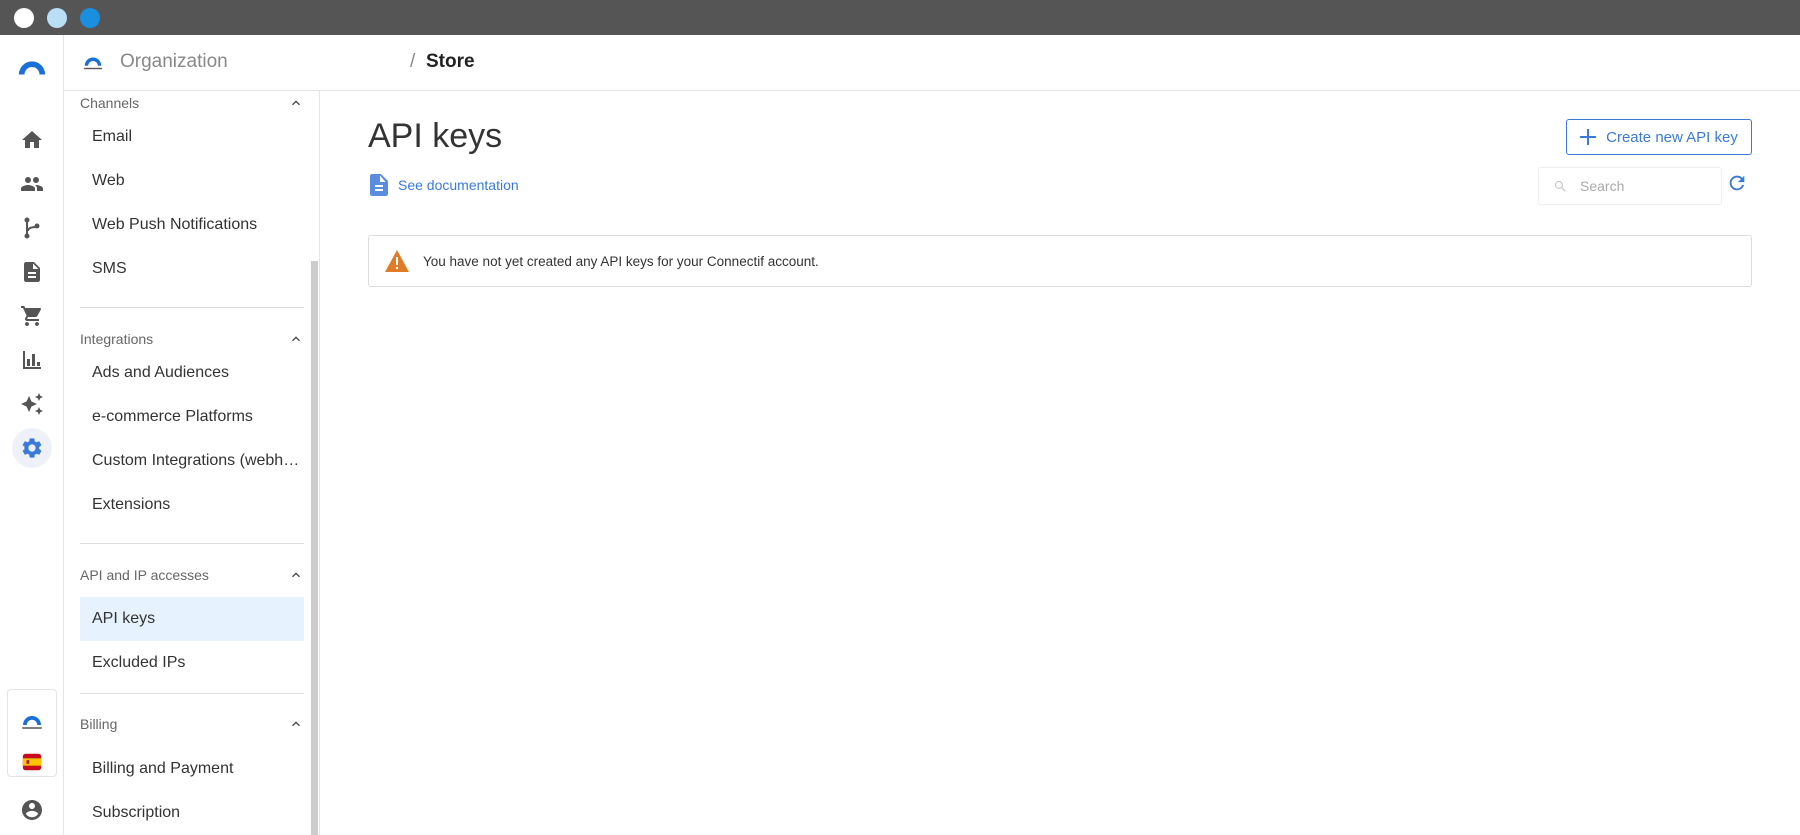 This screenshot has height=835, width=1800. I want to click on user-profile-icon, so click(32, 810).